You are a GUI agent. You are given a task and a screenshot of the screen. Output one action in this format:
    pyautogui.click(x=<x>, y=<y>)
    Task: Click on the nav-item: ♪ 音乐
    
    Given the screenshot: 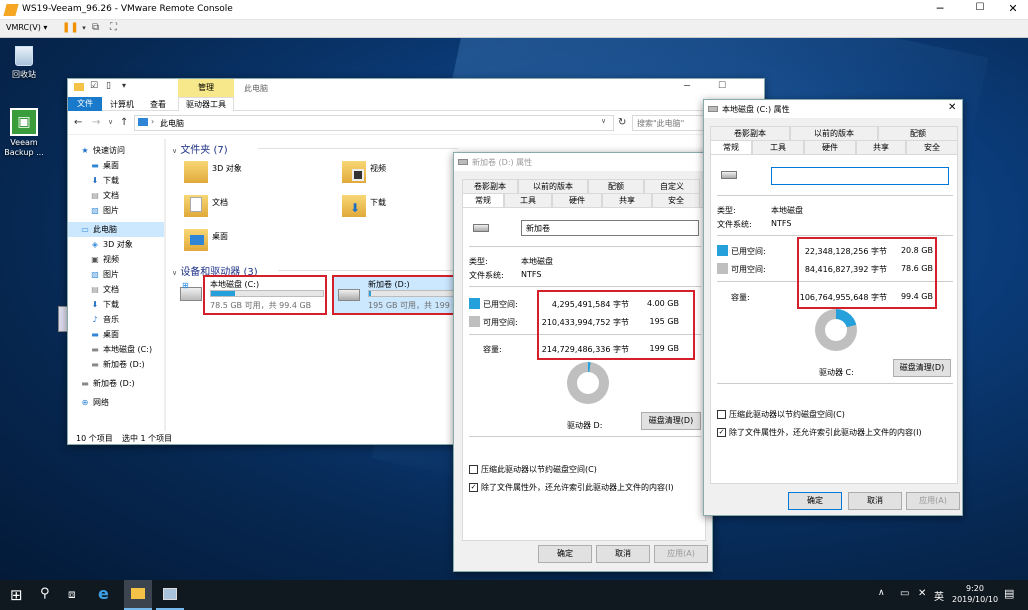 What is the action you would take?
    pyautogui.click(x=117, y=319)
    